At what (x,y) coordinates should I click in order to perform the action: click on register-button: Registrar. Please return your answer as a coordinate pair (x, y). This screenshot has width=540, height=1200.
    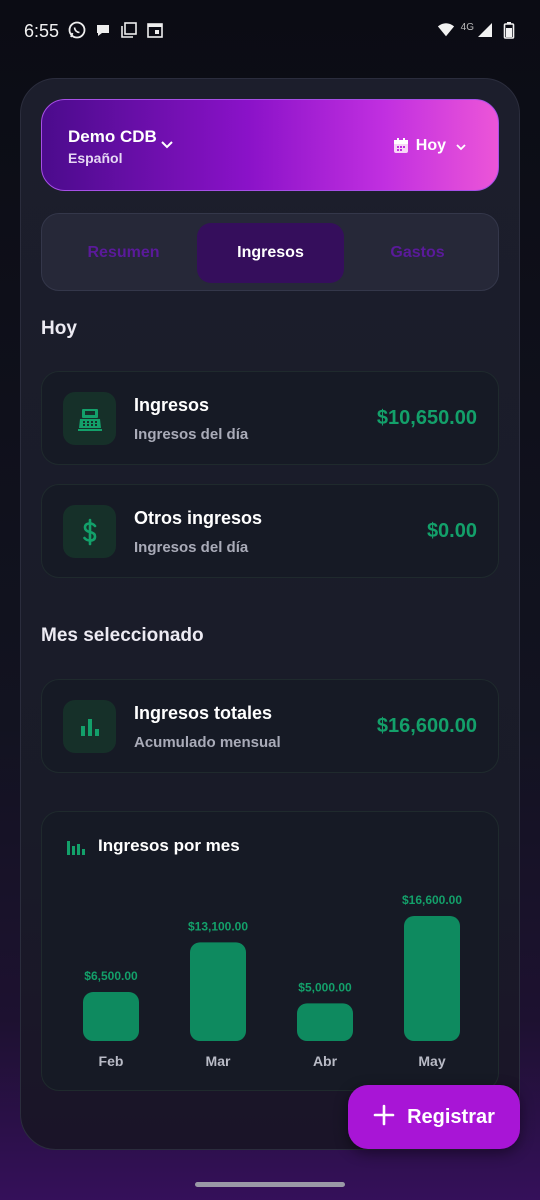
    Looking at the image, I should click on (434, 1117).